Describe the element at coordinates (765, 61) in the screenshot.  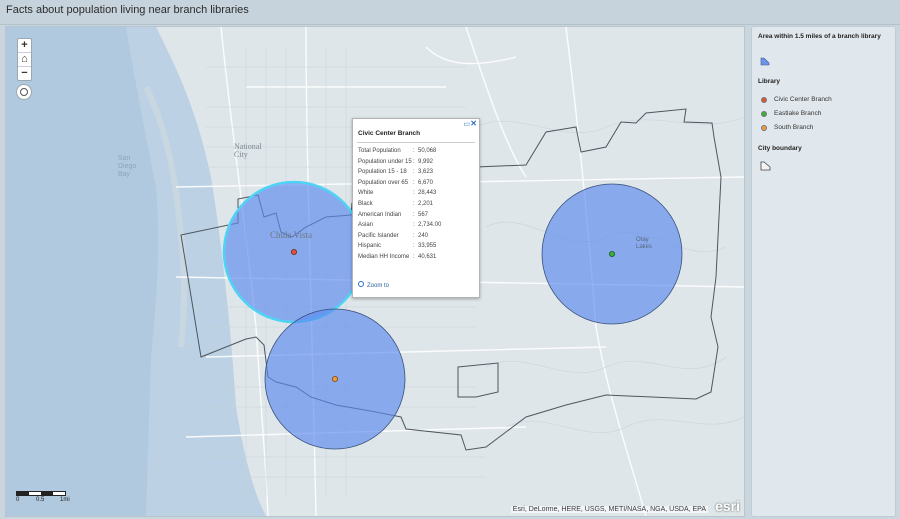
I see `buffer-swatch-icon` at that location.